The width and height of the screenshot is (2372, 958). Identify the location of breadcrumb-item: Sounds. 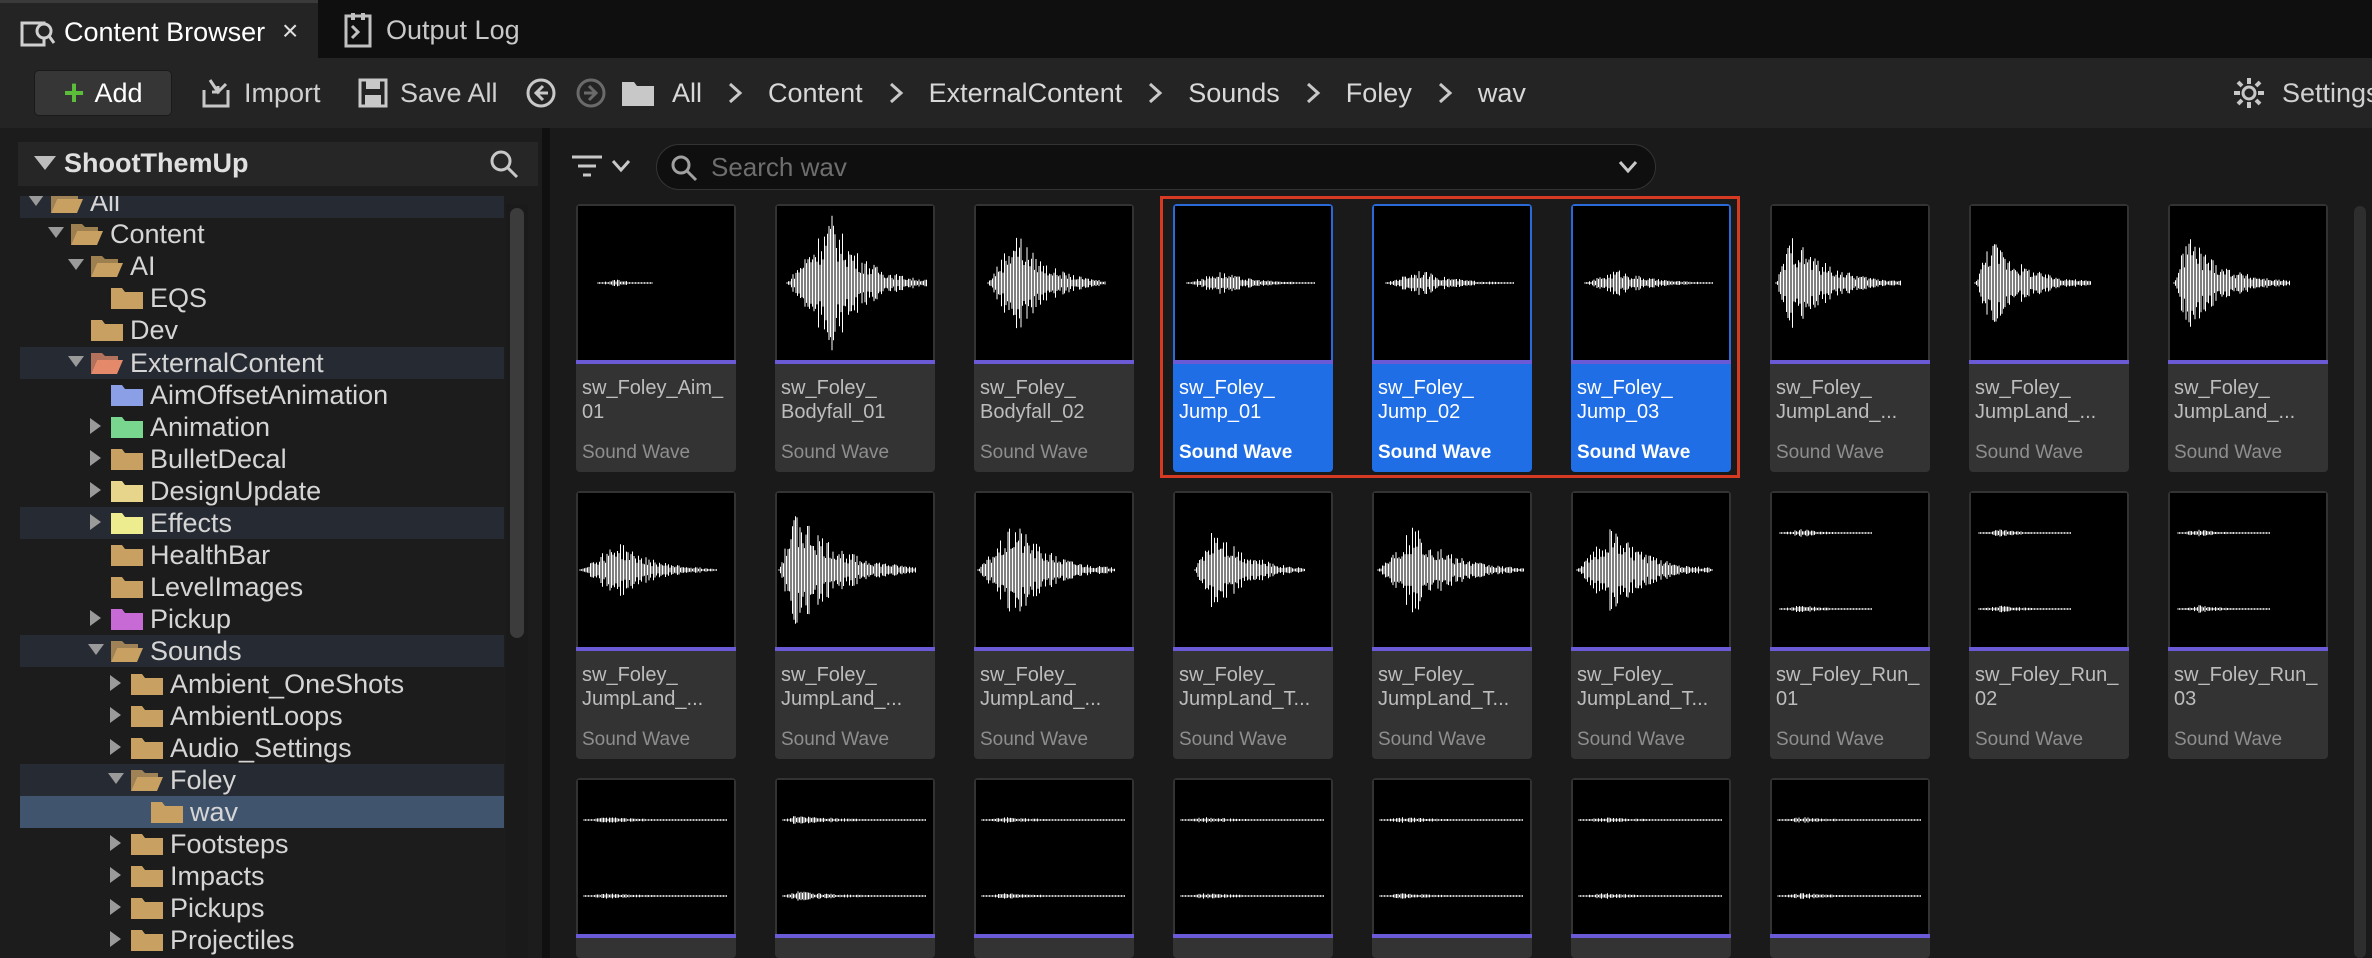
(1234, 93).